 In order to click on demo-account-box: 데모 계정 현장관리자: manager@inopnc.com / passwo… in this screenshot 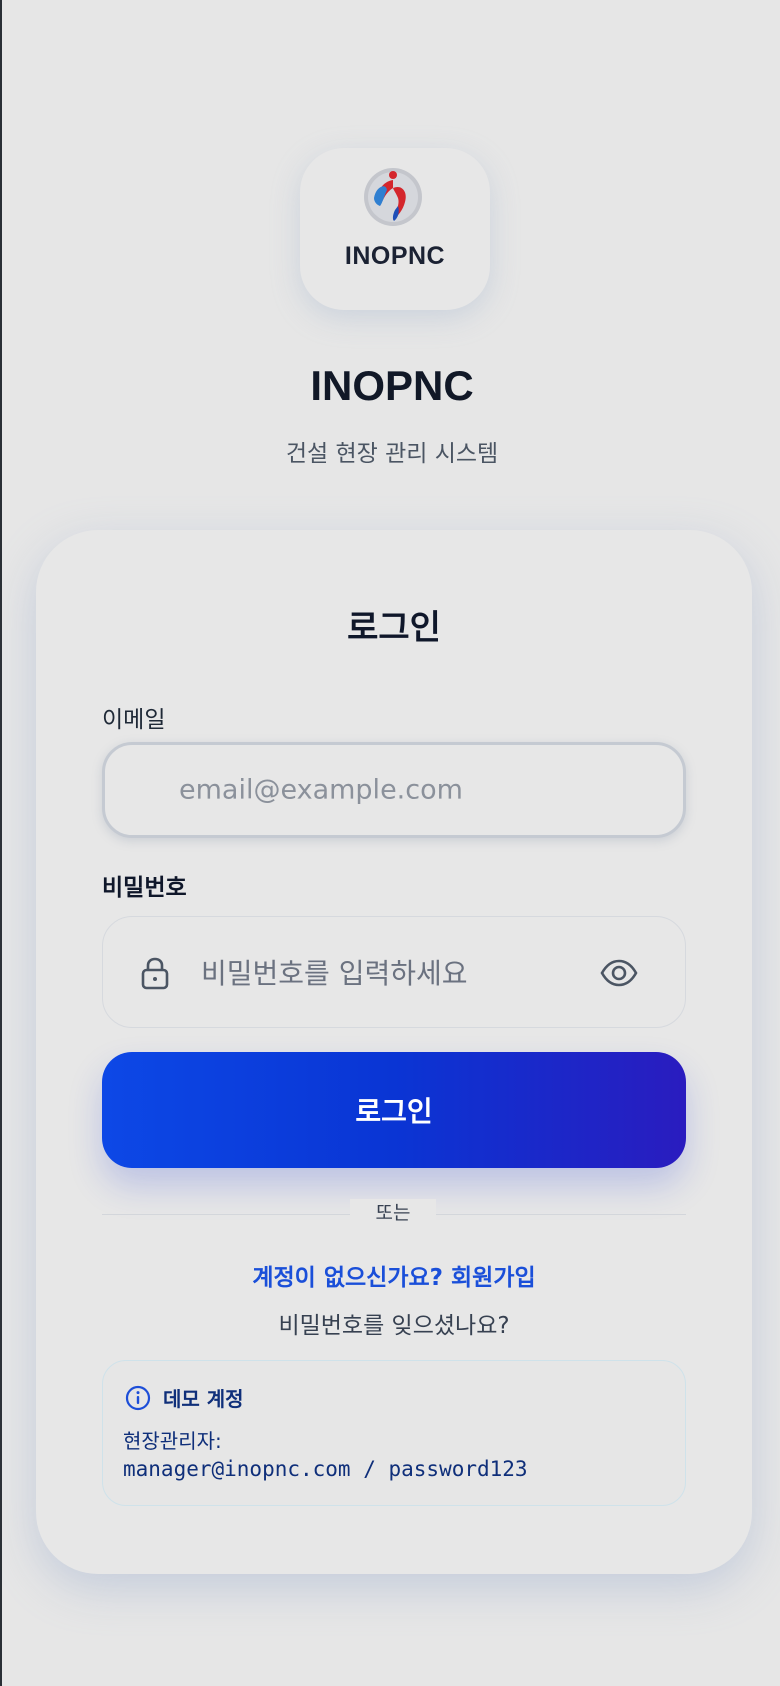, I will do `click(394, 1433)`.